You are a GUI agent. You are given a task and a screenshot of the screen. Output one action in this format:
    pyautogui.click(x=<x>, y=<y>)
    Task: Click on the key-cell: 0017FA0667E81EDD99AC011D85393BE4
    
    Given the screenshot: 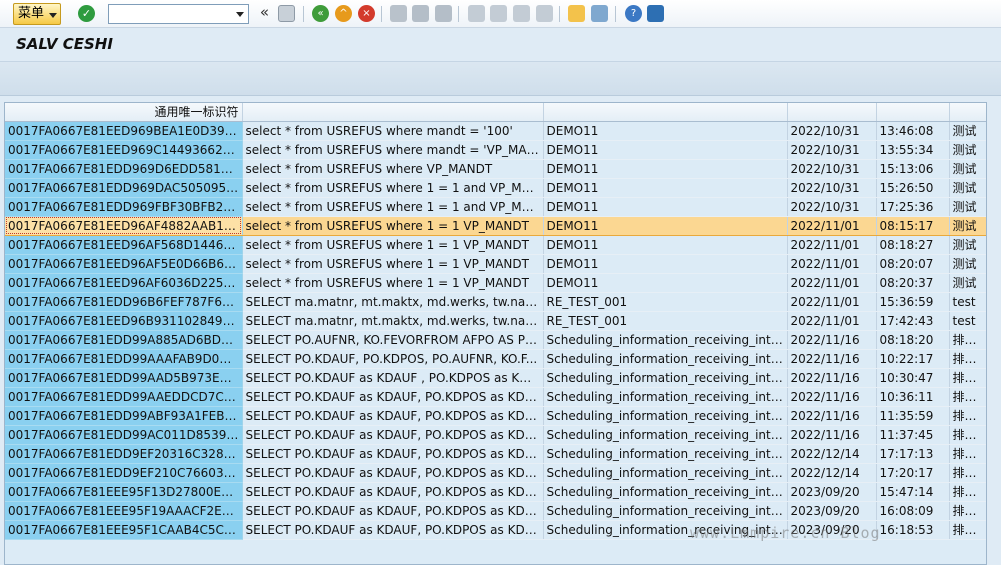 What is the action you would take?
    pyautogui.click(x=124, y=435)
    